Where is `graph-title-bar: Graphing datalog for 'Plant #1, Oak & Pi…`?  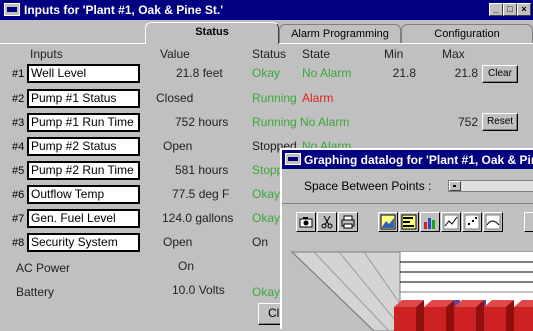 graph-title-bar: Graphing datalog for 'Plant #1, Oak & Pi… is located at coordinates (407, 159).